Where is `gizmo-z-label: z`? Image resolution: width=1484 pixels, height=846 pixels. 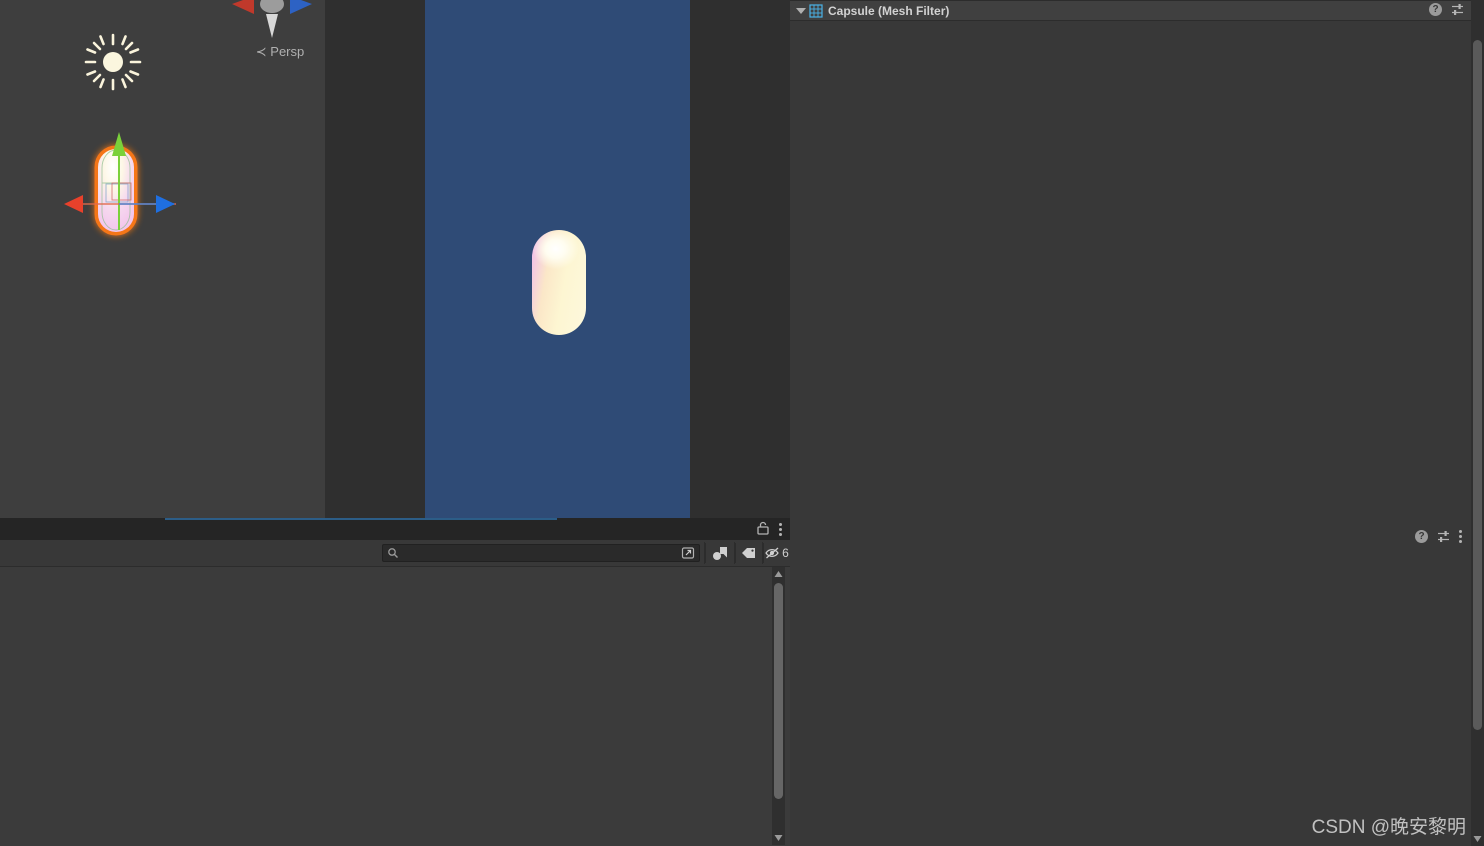
gizmo-z-label: z is located at coordinates (317, 1).